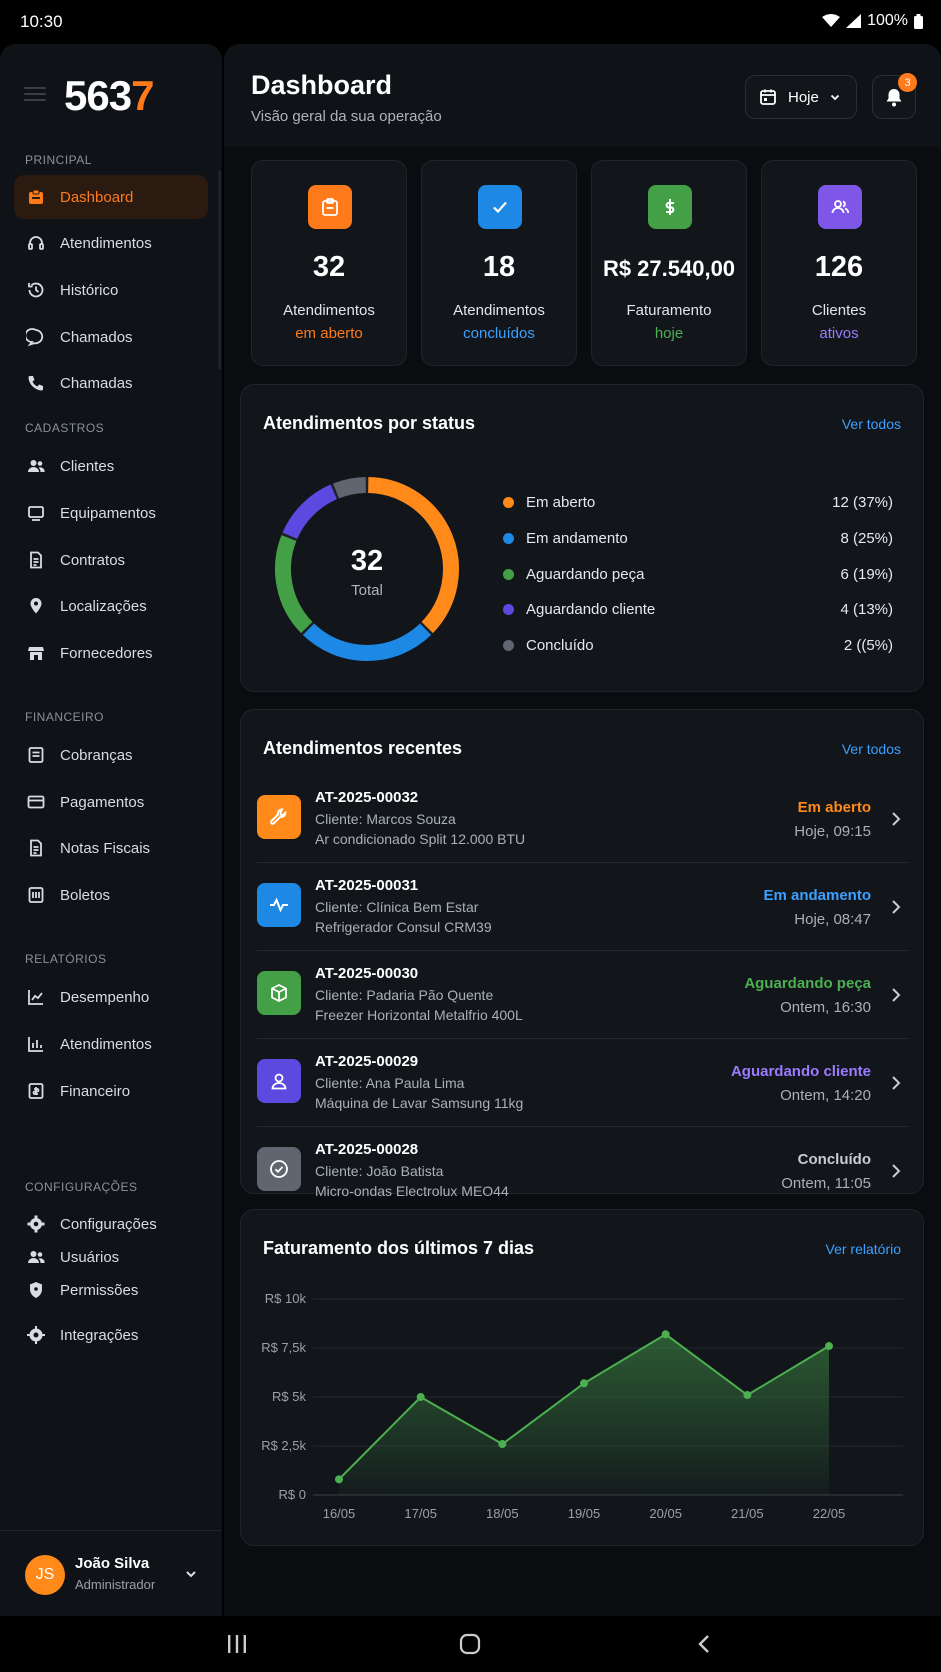 This screenshot has width=941, height=1672. Describe the element at coordinates (584, 1513) in the screenshot. I see `x-tick-label: 19/05` at that location.